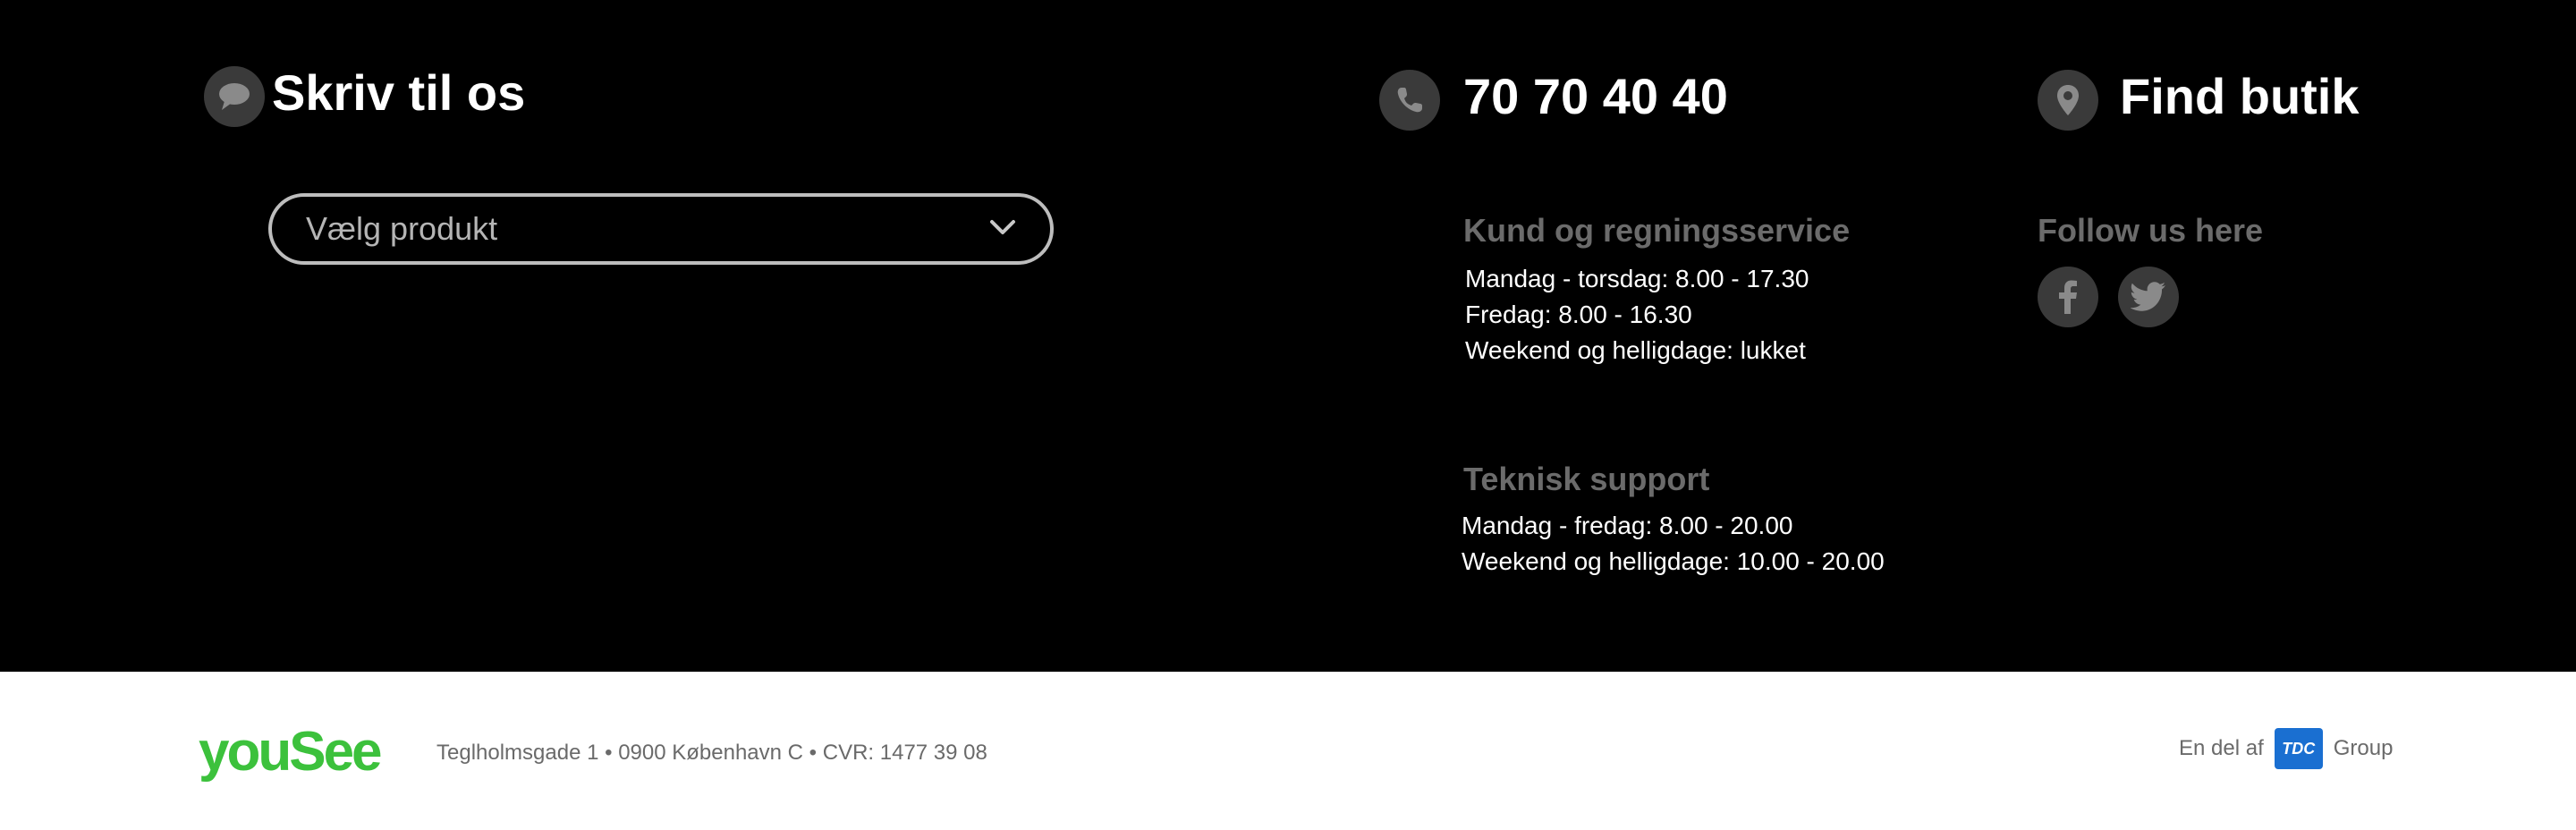 The image size is (2576, 830). Describe the element at coordinates (402, 229) in the screenshot. I see `product-select-label: Vælg produkt` at that location.